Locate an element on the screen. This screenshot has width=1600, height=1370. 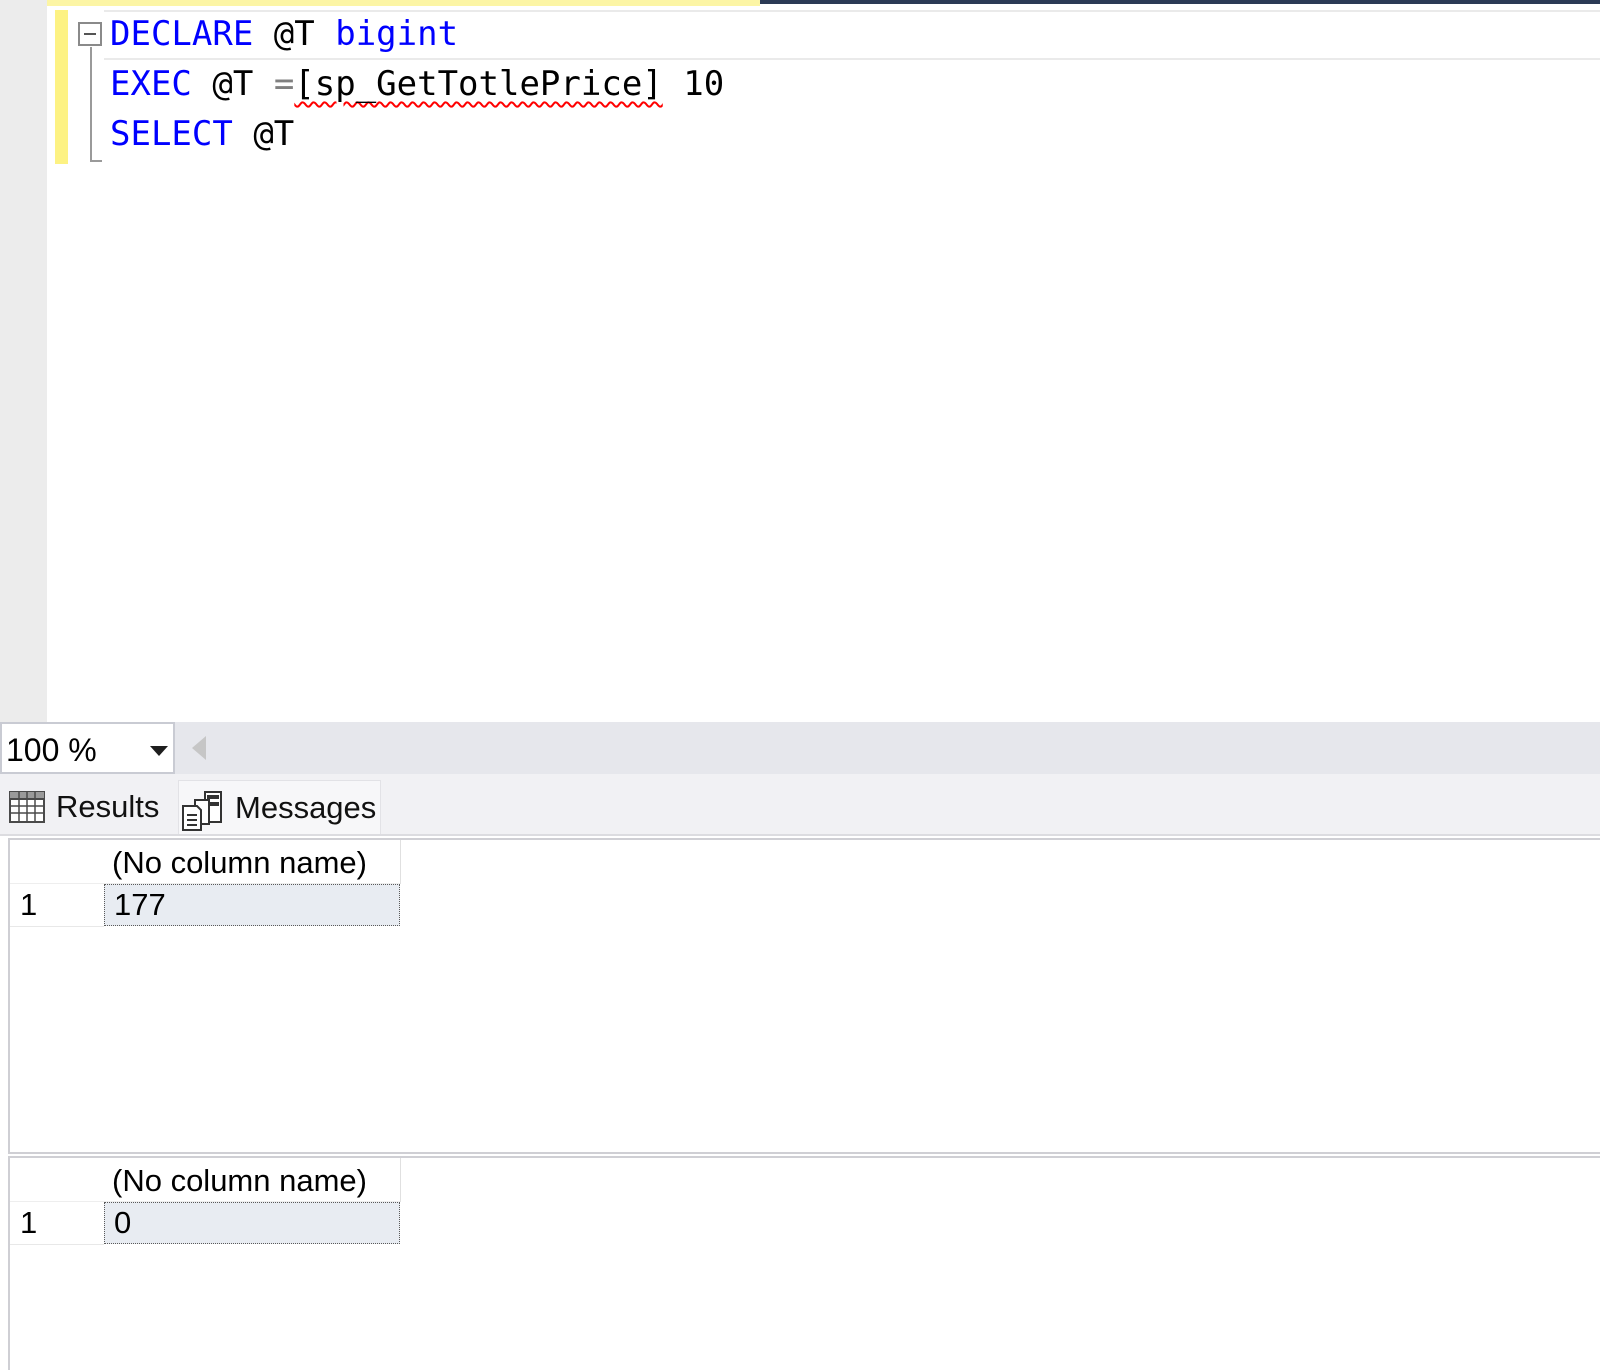
code-line-3: SELECT @T is located at coordinates (202, 134).